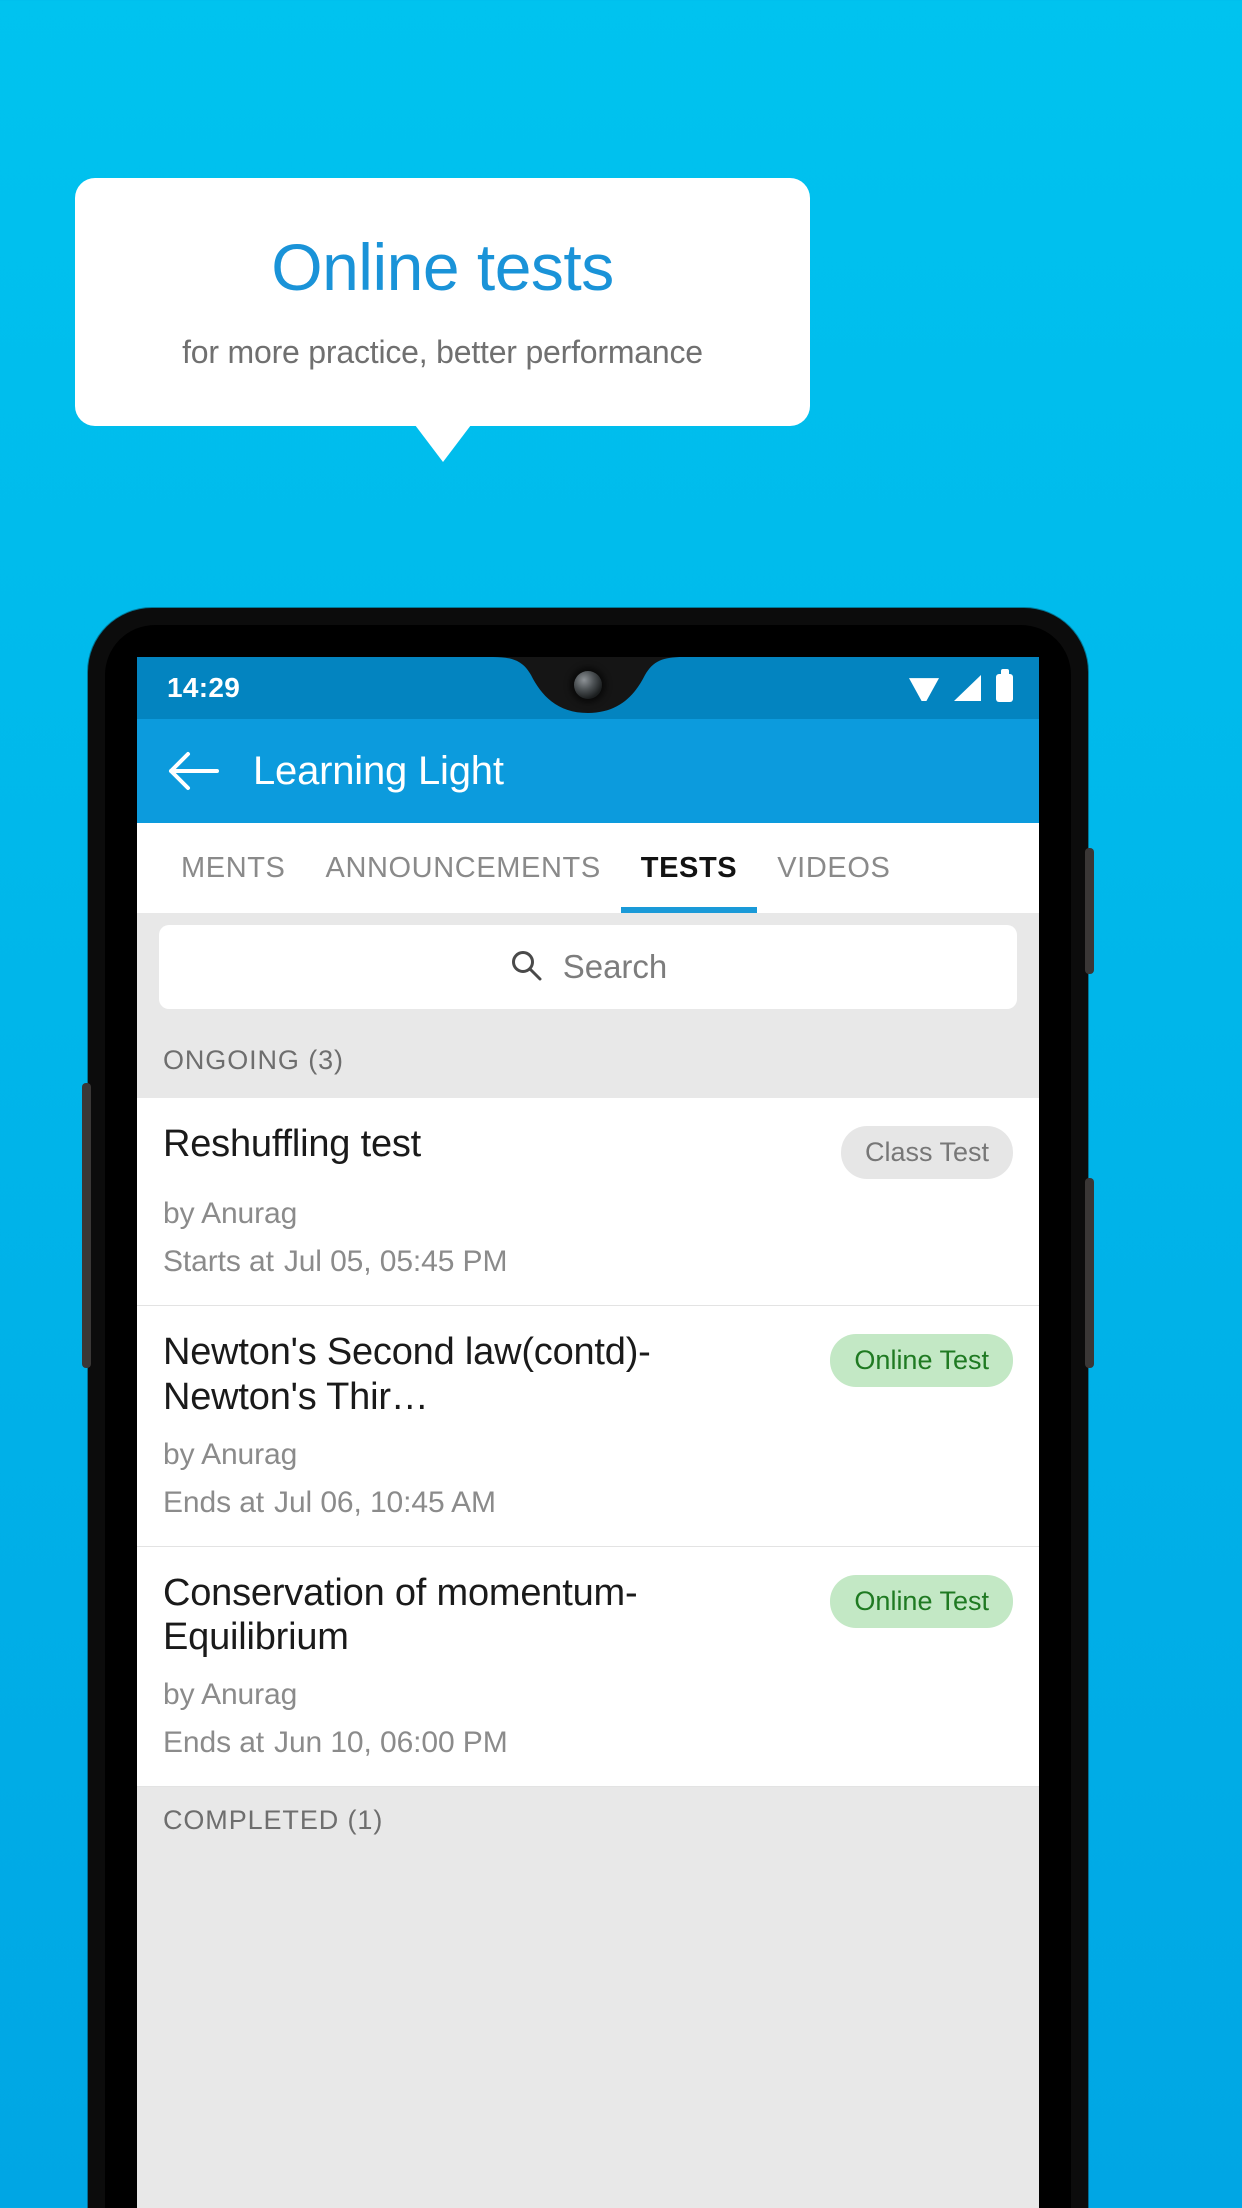 This screenshot has width=1242, height=2208. What do you see at coordinates (378, 770) in the screenshot?
I see `app-bar-title: Learning Light` at bounding box center [378, 770].